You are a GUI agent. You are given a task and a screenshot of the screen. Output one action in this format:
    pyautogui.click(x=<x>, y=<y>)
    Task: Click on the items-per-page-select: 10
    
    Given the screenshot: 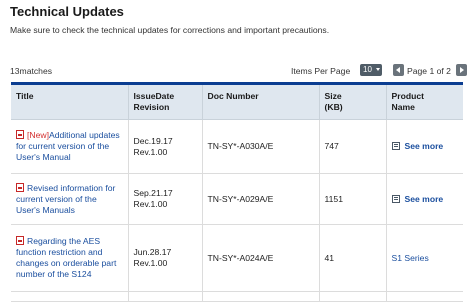 What is the action you would take?
    pyautogui.click(x=371, y=70)
    